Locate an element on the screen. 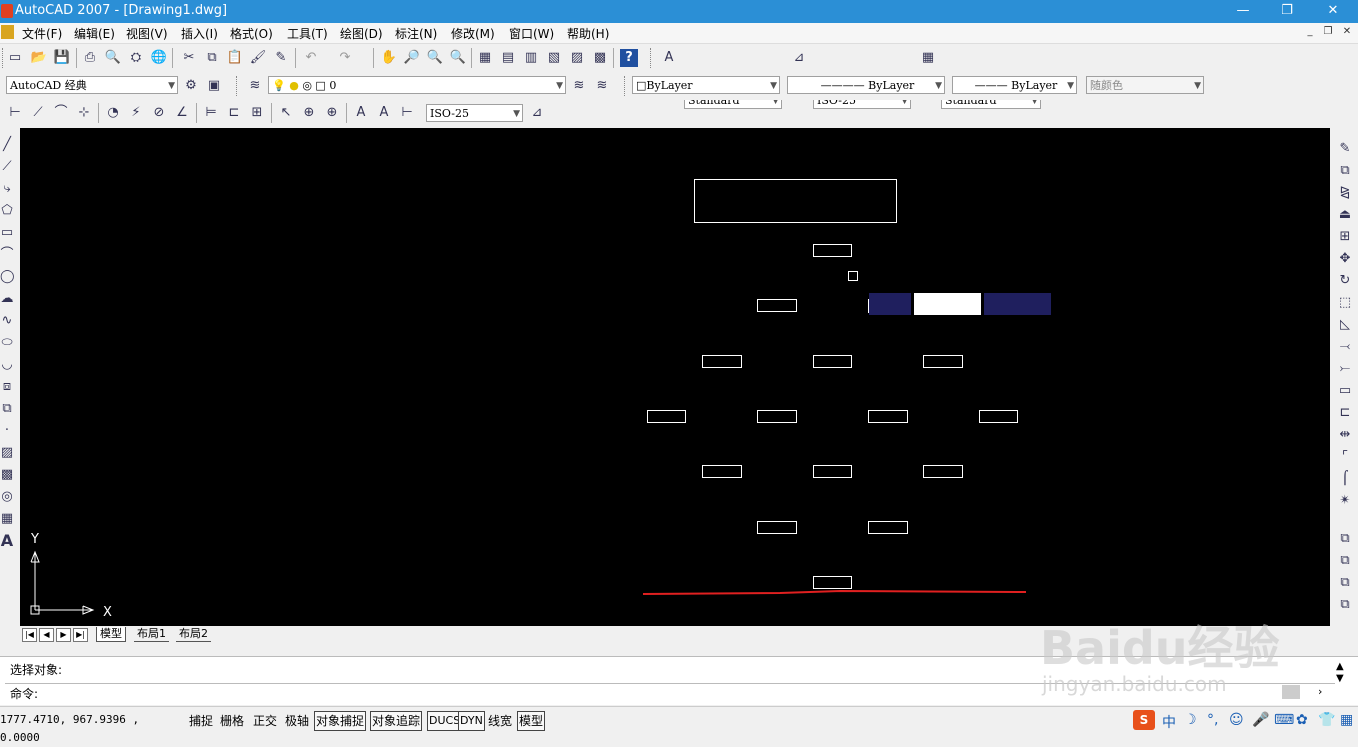  new-file-icon: ▭ is located at coordinates (15, 58).